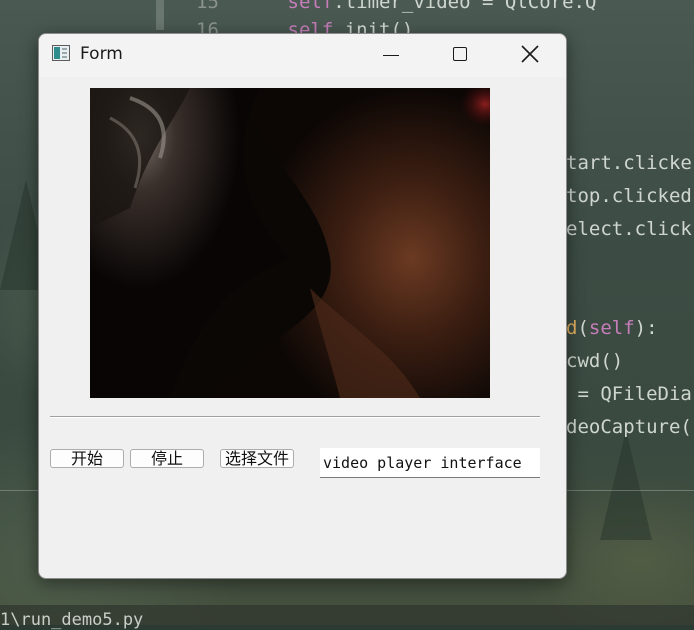 This screenshot has width=694, height=630. What do you see at coordinates (629, 427) in the screenshot?
I see `code-line: deoCapture(` at bounding box center [629, 427].